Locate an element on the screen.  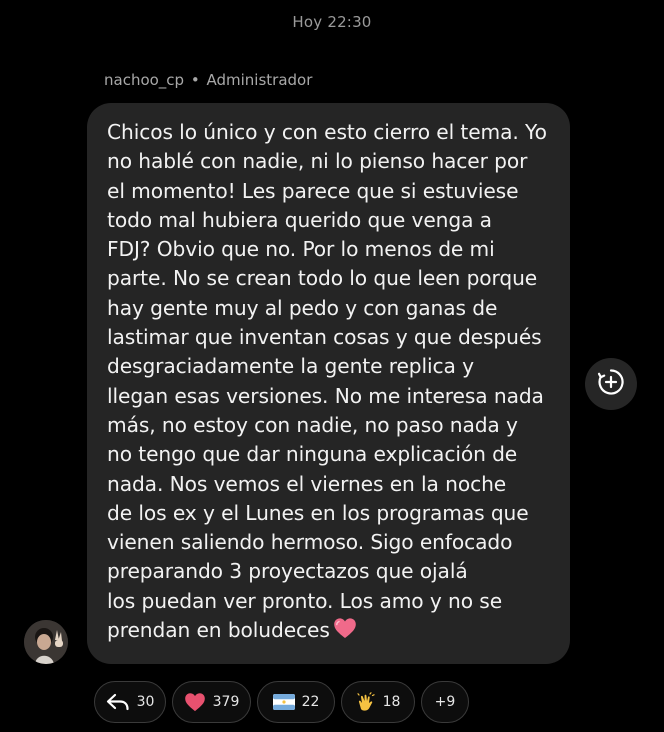
add-reaction-button is located at coordinates (611, 384).